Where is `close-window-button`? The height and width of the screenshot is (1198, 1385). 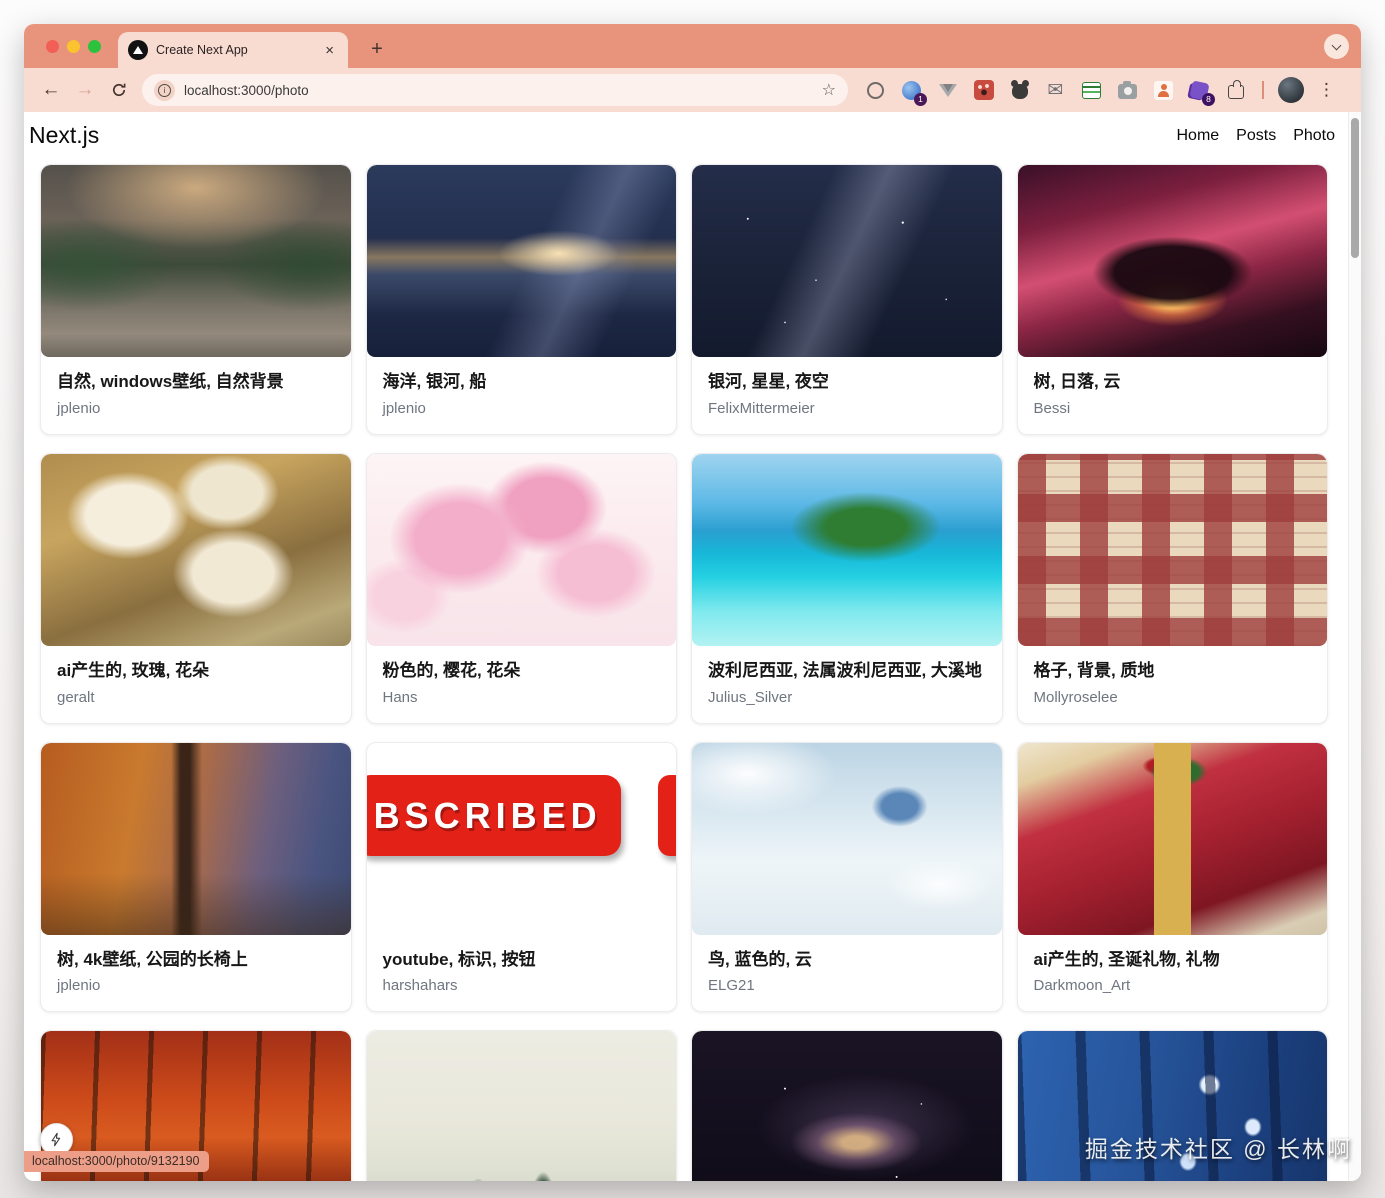 close-window-button is located at coordinates (52, 46).